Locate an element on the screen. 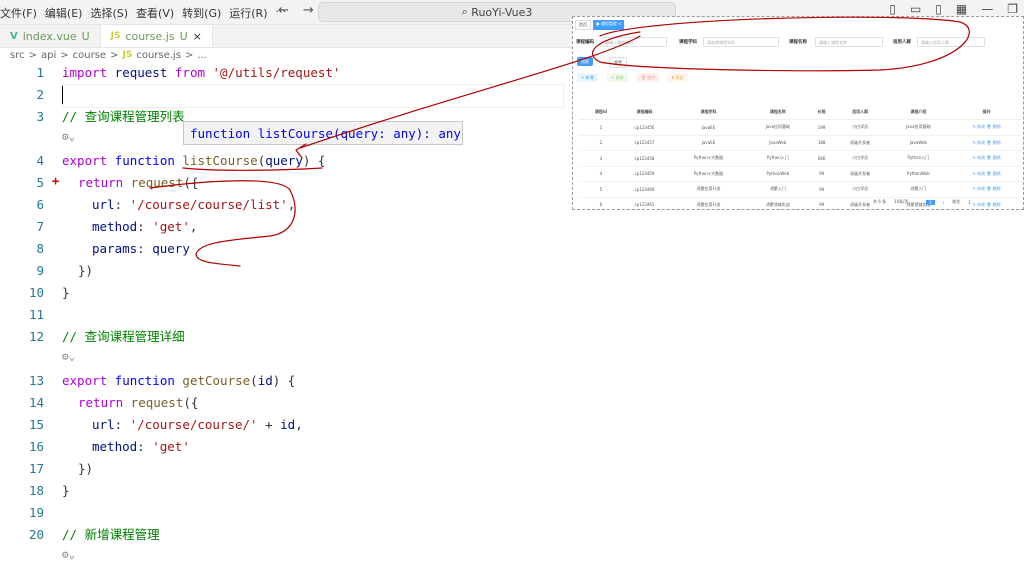  annotation-underline is located at coordinates (252, 169).